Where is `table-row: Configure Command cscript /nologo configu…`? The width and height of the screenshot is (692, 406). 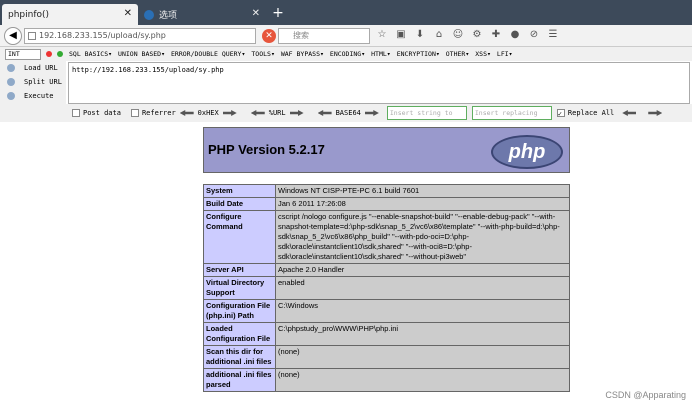 table-row: Configure Command cscript /nologo configu… is located at coordinates (386, 237).